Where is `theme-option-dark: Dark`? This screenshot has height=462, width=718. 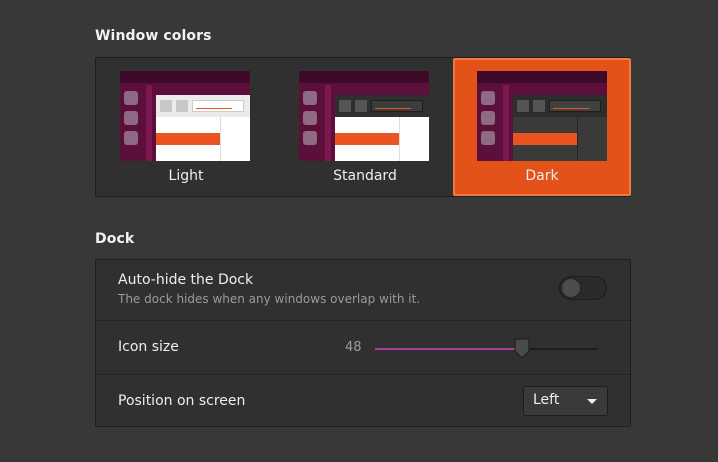
theme-option-dark: Dark is located at coordinates (542, 127).